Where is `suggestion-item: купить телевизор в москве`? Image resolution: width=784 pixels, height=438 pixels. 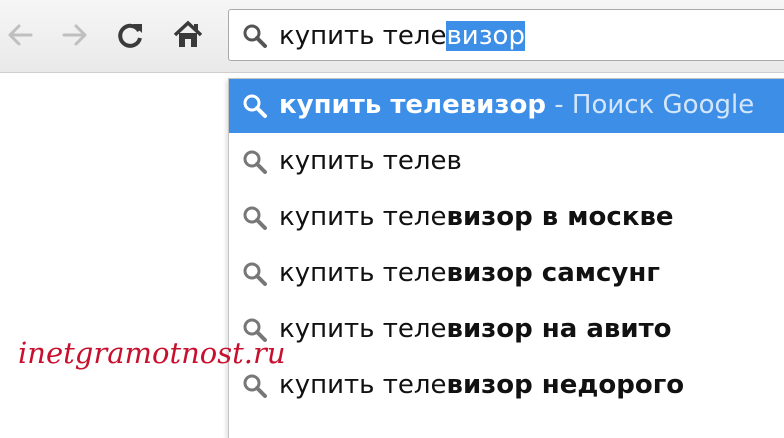 suggestion-item: купить телевизор в москве is located at coordinates (506, 218).